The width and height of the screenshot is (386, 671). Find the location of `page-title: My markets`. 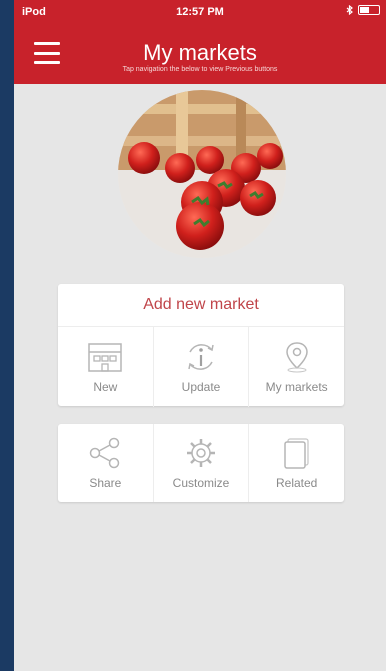

page-title: My markets is located at coordinates (200, 52).